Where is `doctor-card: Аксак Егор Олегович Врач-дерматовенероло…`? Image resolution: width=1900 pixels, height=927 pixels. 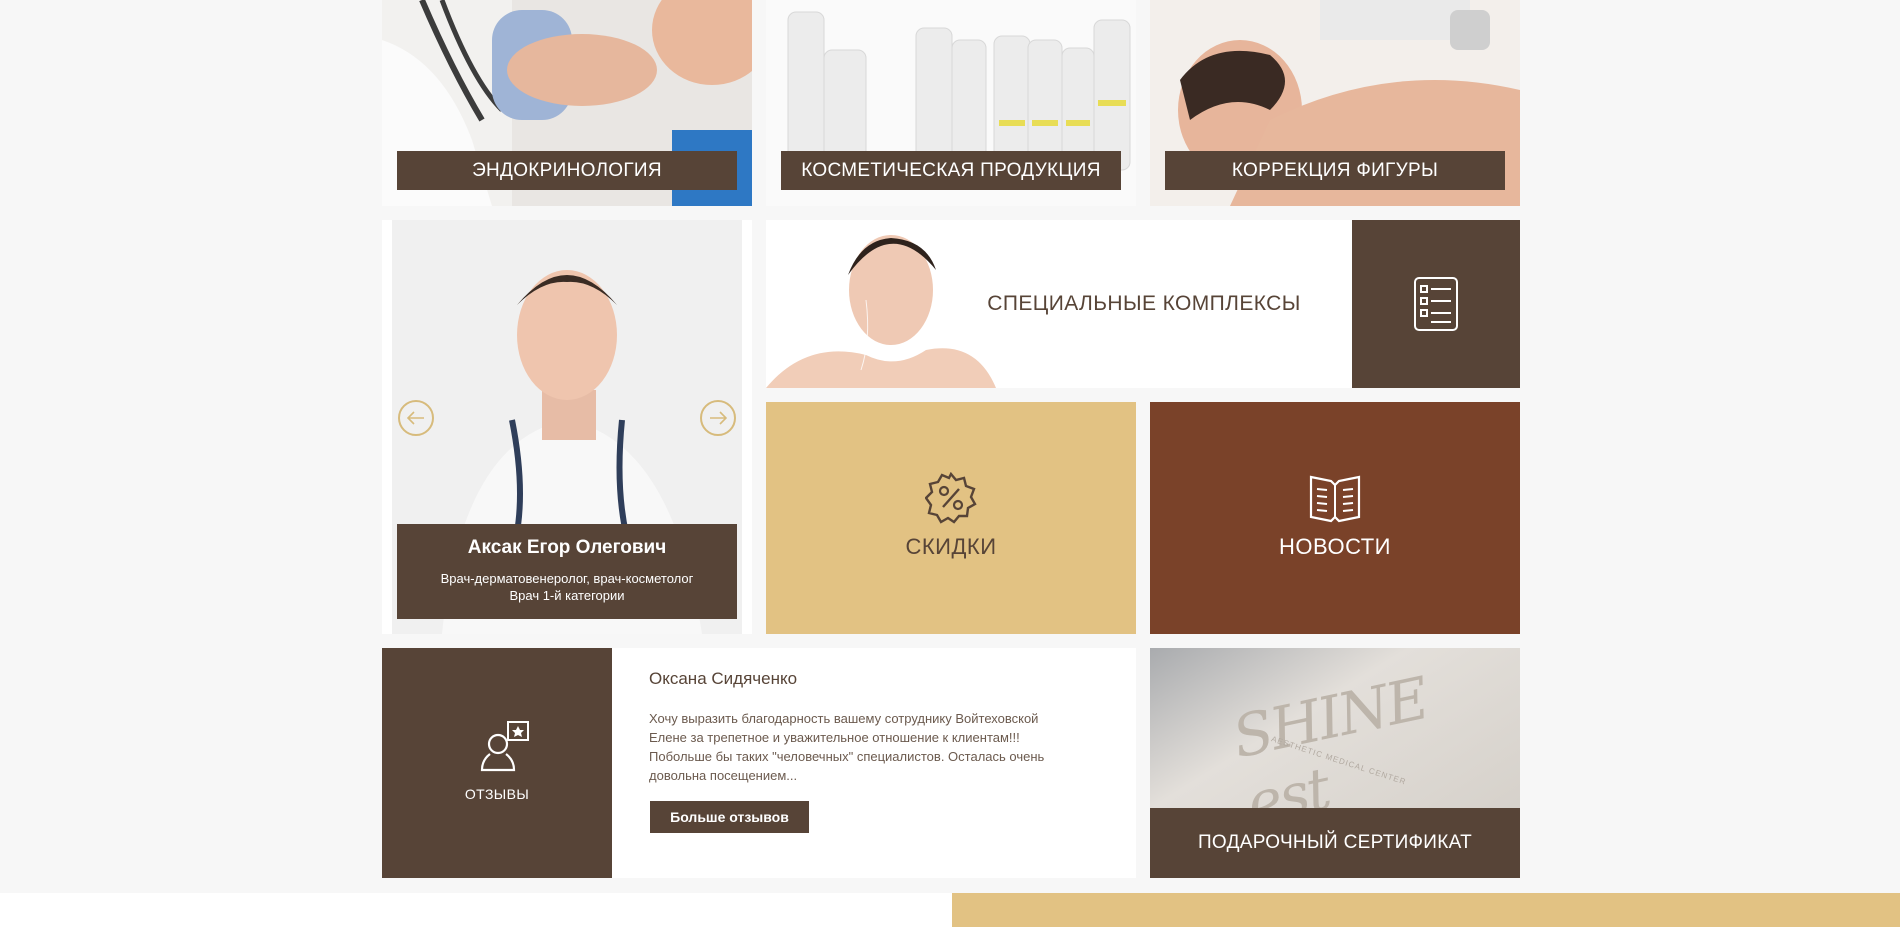
doctor-card: Аксак Егор Олегович Врач-дерматовенероло… is located at coordinates (567, 427).